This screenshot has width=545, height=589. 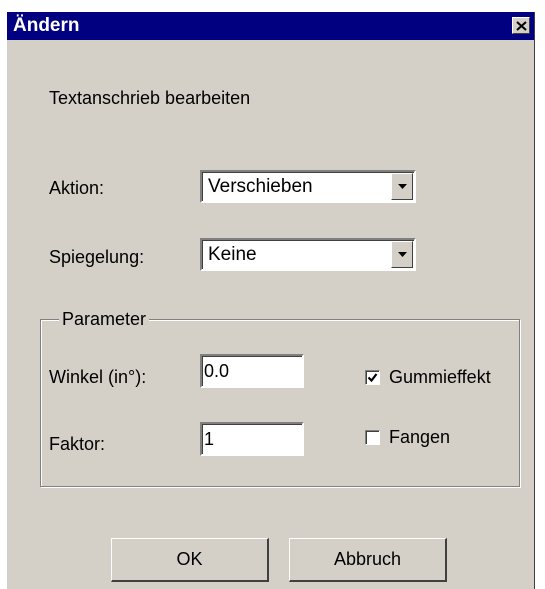 I want to click on fangen-checkbox, so click(x=372, y=437).